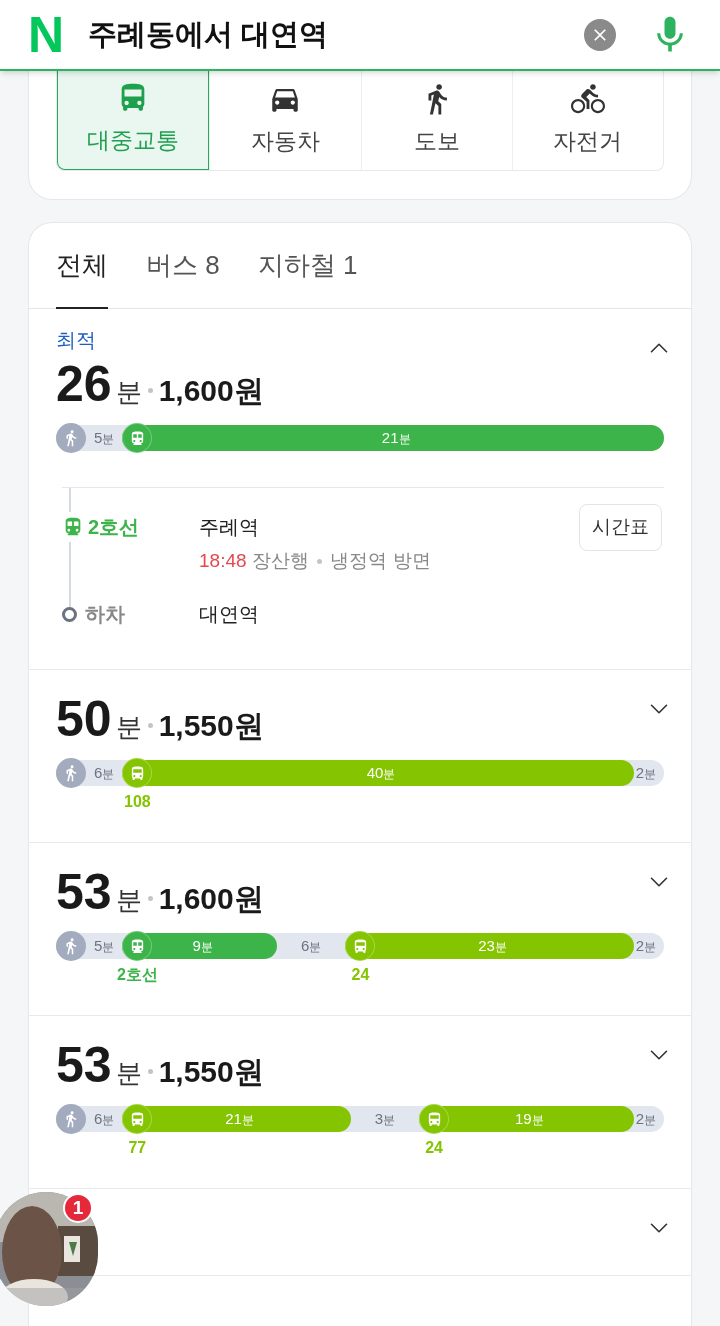 The image size is (720, 1326). I want to click on filter-tab: 지하철 1, so click(307, 266).